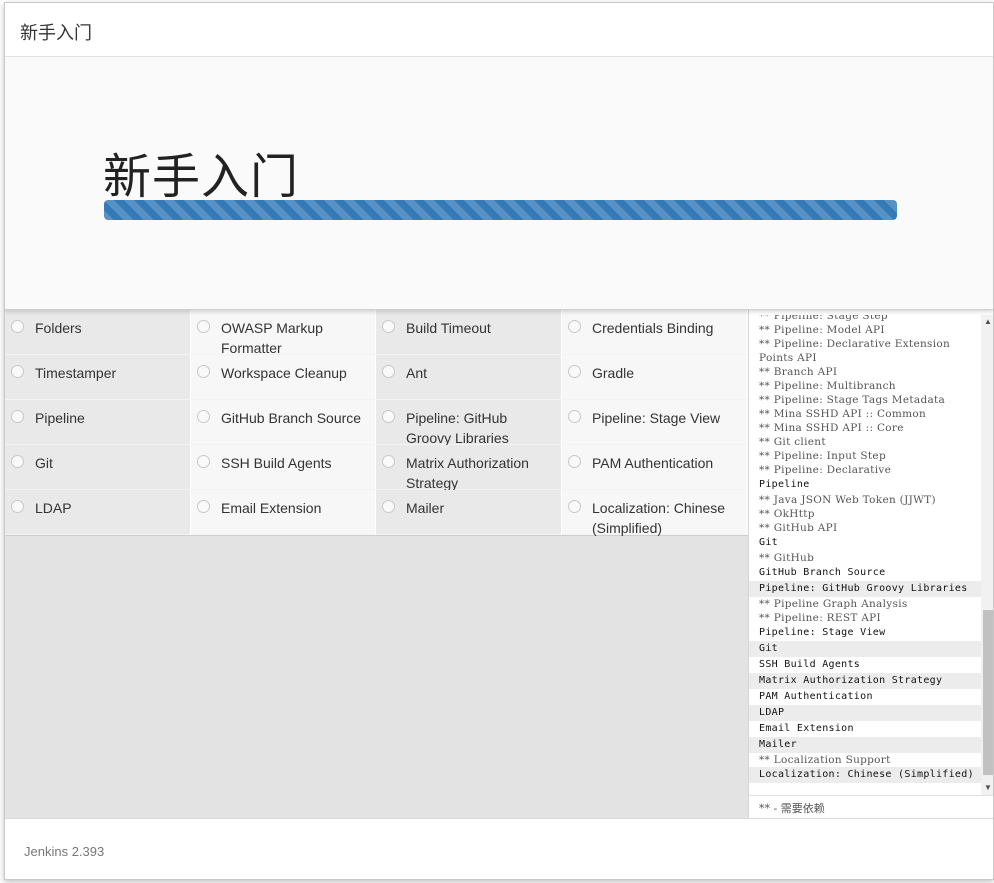 The image size is (994, 883). Describe the element at coordinates (656, 418) in the screenshot. I see `plugin-name: Pipeline: Stage View` at that location.